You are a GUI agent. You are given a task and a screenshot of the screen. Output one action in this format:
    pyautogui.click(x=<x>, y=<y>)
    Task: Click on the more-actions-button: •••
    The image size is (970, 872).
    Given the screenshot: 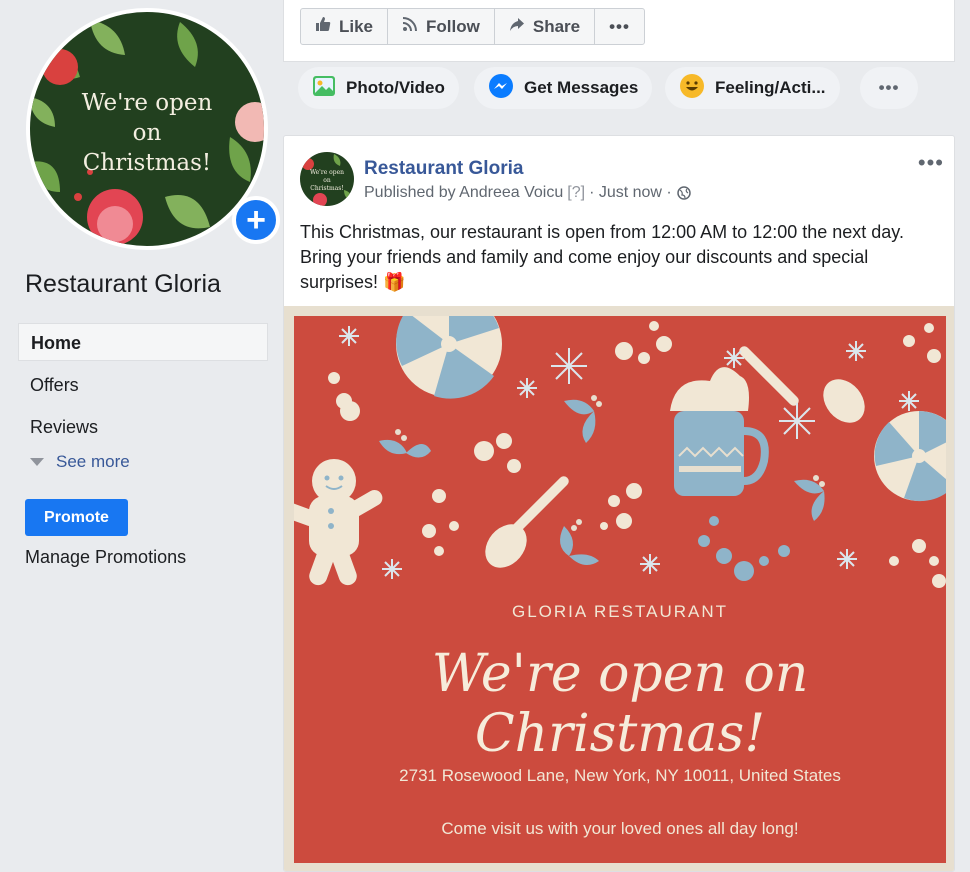 What is the action you would take?
    pyautogui.click(x=619, y=26)
    